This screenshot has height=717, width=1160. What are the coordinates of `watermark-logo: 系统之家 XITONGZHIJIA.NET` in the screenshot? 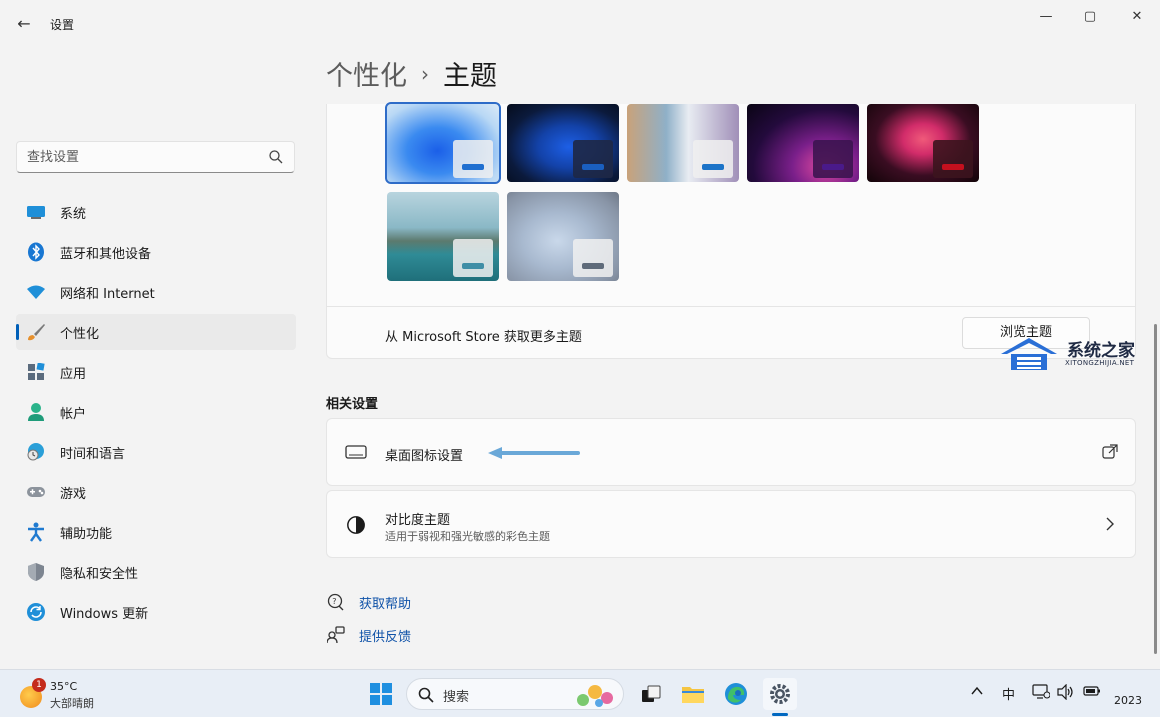 It's located at (1072, 354).